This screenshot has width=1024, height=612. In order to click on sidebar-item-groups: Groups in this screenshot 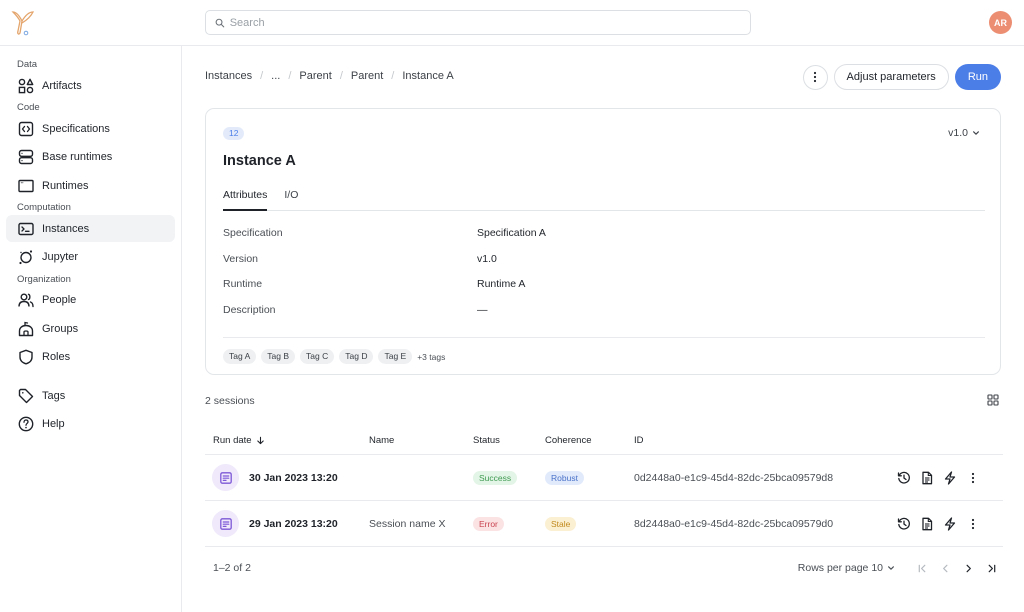, I will do `click(90, 328)`.